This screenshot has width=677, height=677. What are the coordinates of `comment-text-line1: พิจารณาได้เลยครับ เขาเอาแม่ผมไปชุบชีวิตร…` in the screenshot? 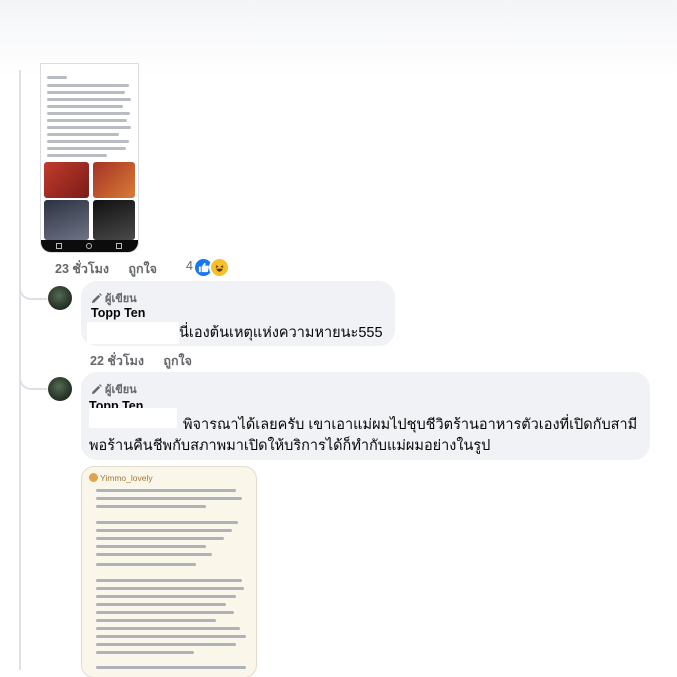 It's located at (410, 425).